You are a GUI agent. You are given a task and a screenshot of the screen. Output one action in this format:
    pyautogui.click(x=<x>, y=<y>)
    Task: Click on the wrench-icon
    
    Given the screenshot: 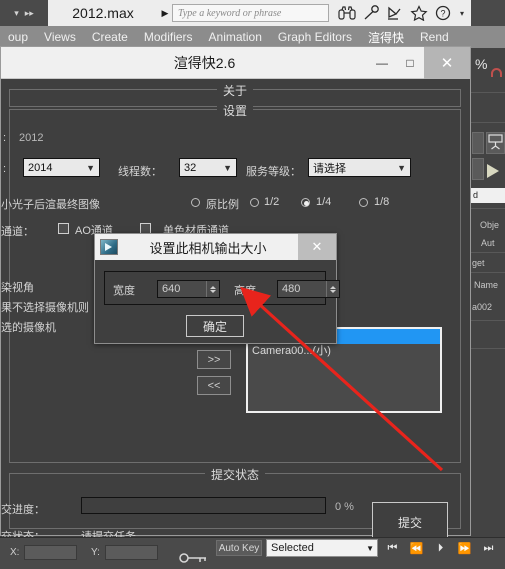 What is the action you would take?
    pyautogui.click(x=371, y=13)
    